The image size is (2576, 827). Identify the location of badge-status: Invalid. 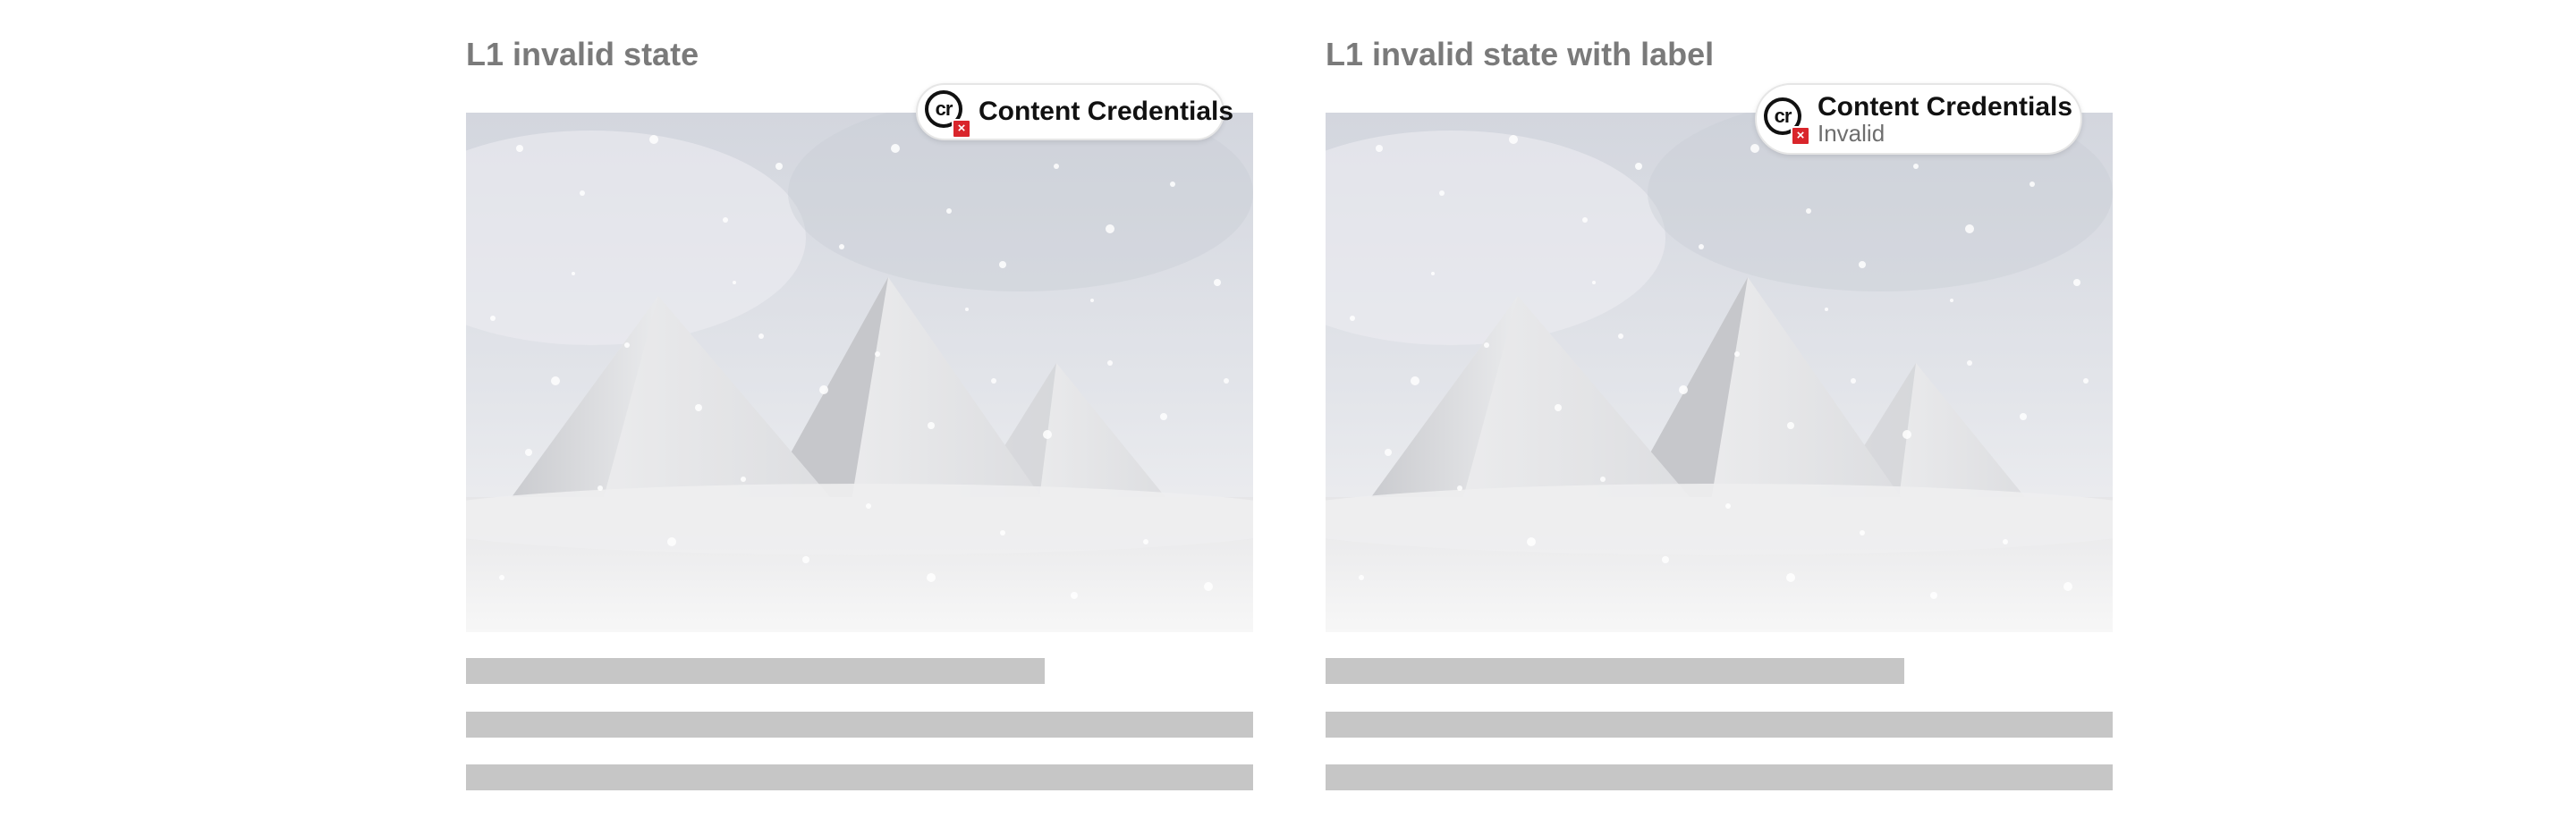
(1851, 133).